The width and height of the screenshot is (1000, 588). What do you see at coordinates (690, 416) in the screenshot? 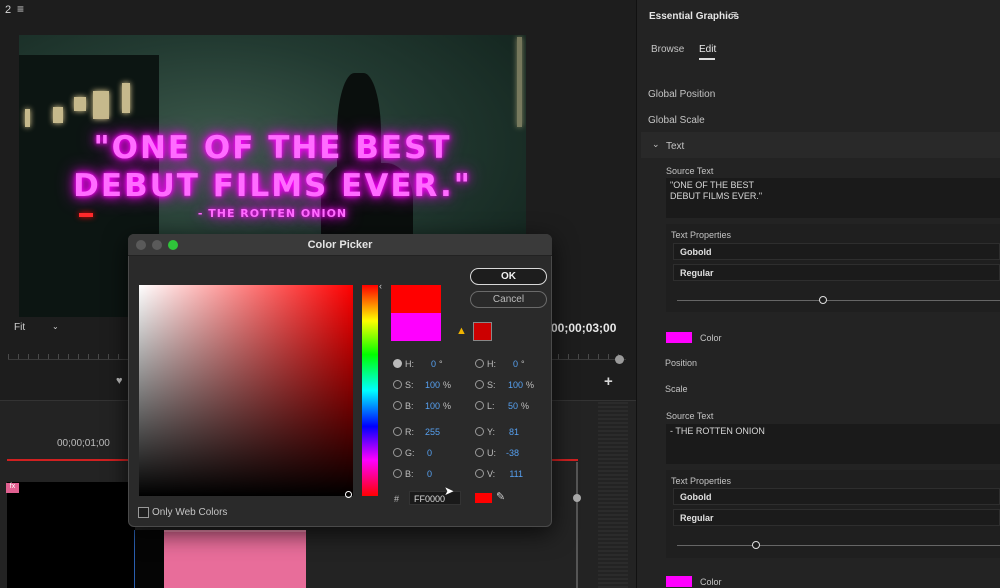
I see `source-text-label: Source Text` at bounding box center [690, 416].